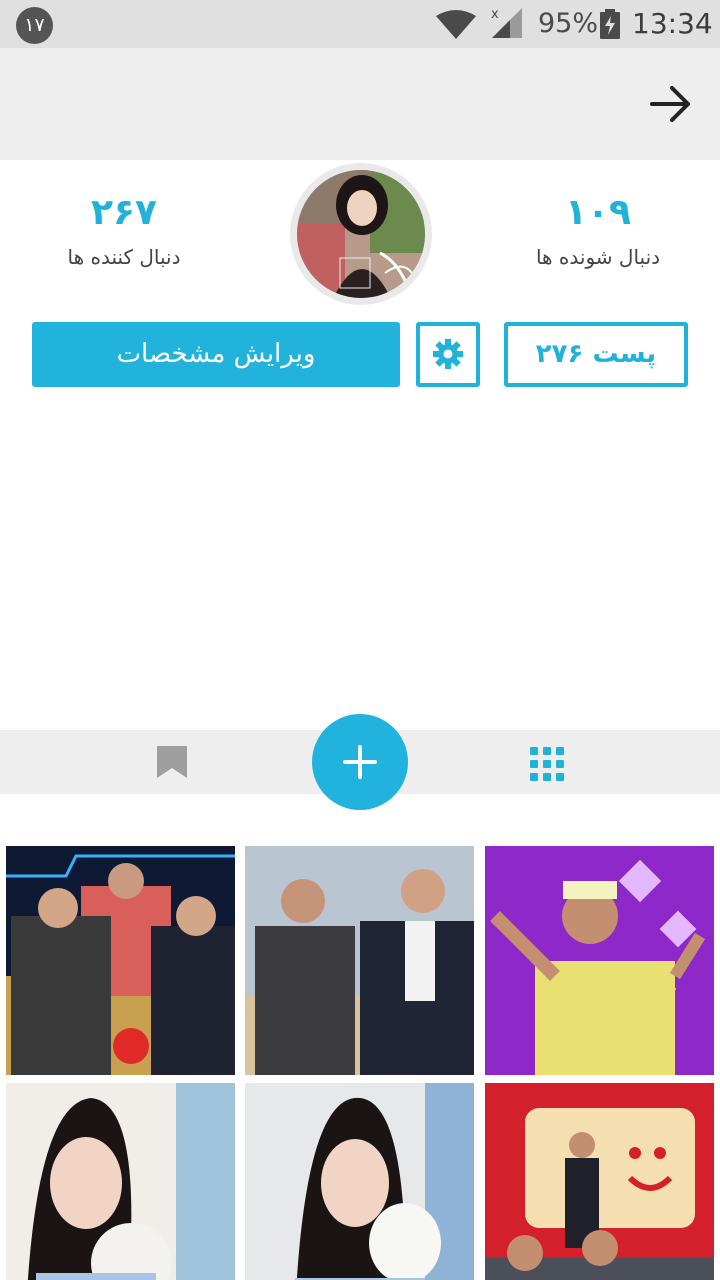 The image size is (720, 1280). I want to click on app-bar, so click(360, 104).